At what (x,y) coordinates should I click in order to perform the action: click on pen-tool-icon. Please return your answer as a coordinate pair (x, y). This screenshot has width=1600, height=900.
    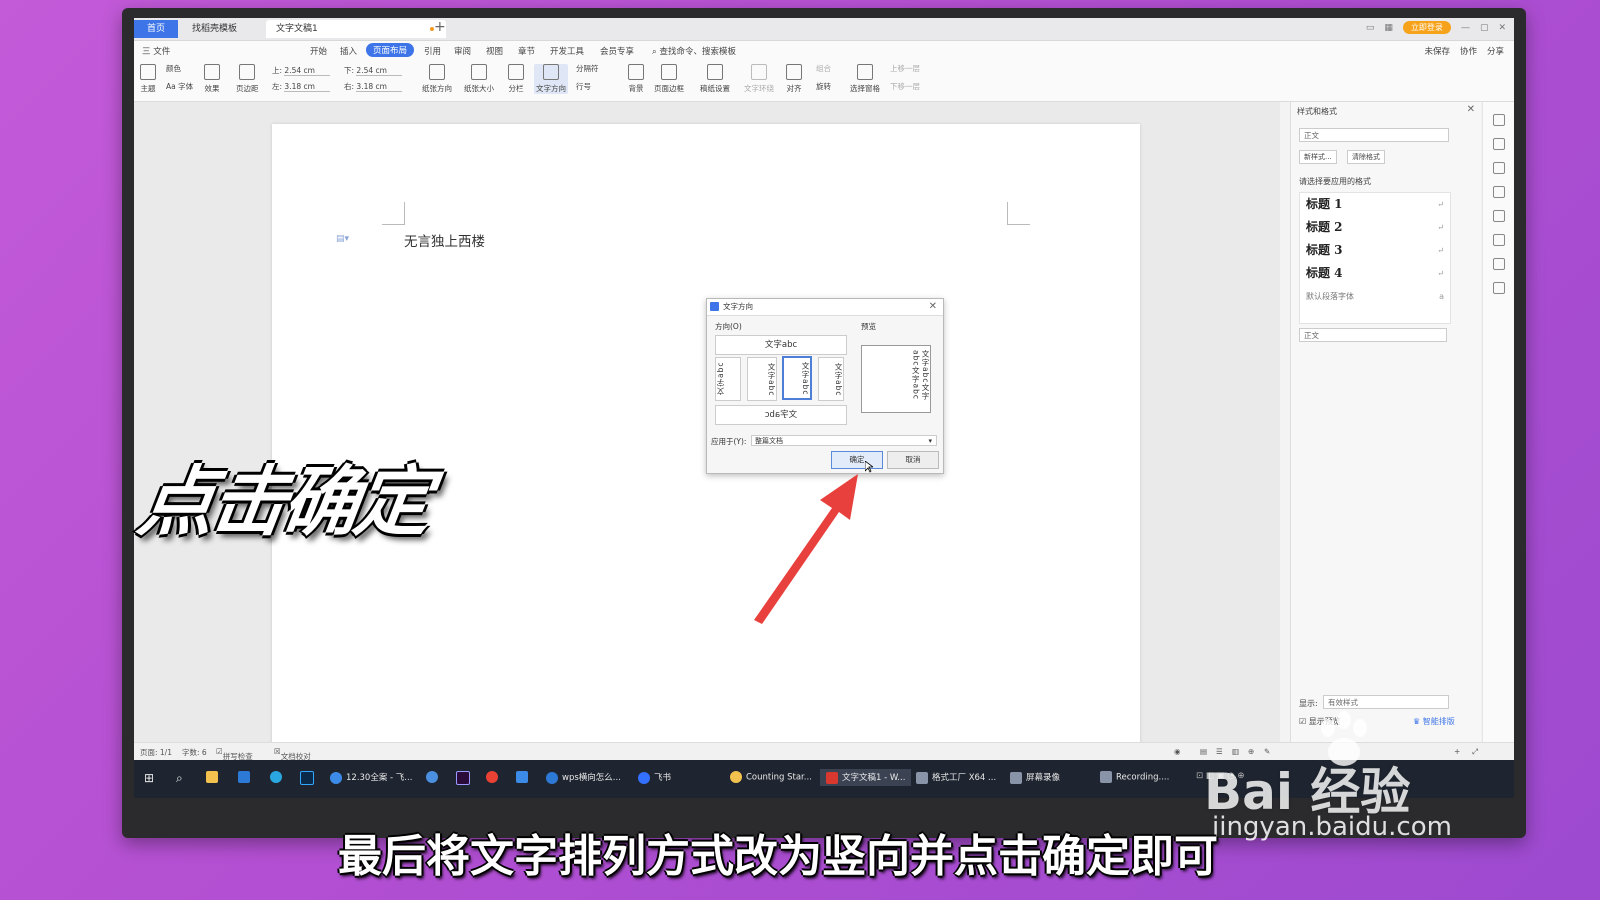
    Looking at the image, I should click on (1499, 144).